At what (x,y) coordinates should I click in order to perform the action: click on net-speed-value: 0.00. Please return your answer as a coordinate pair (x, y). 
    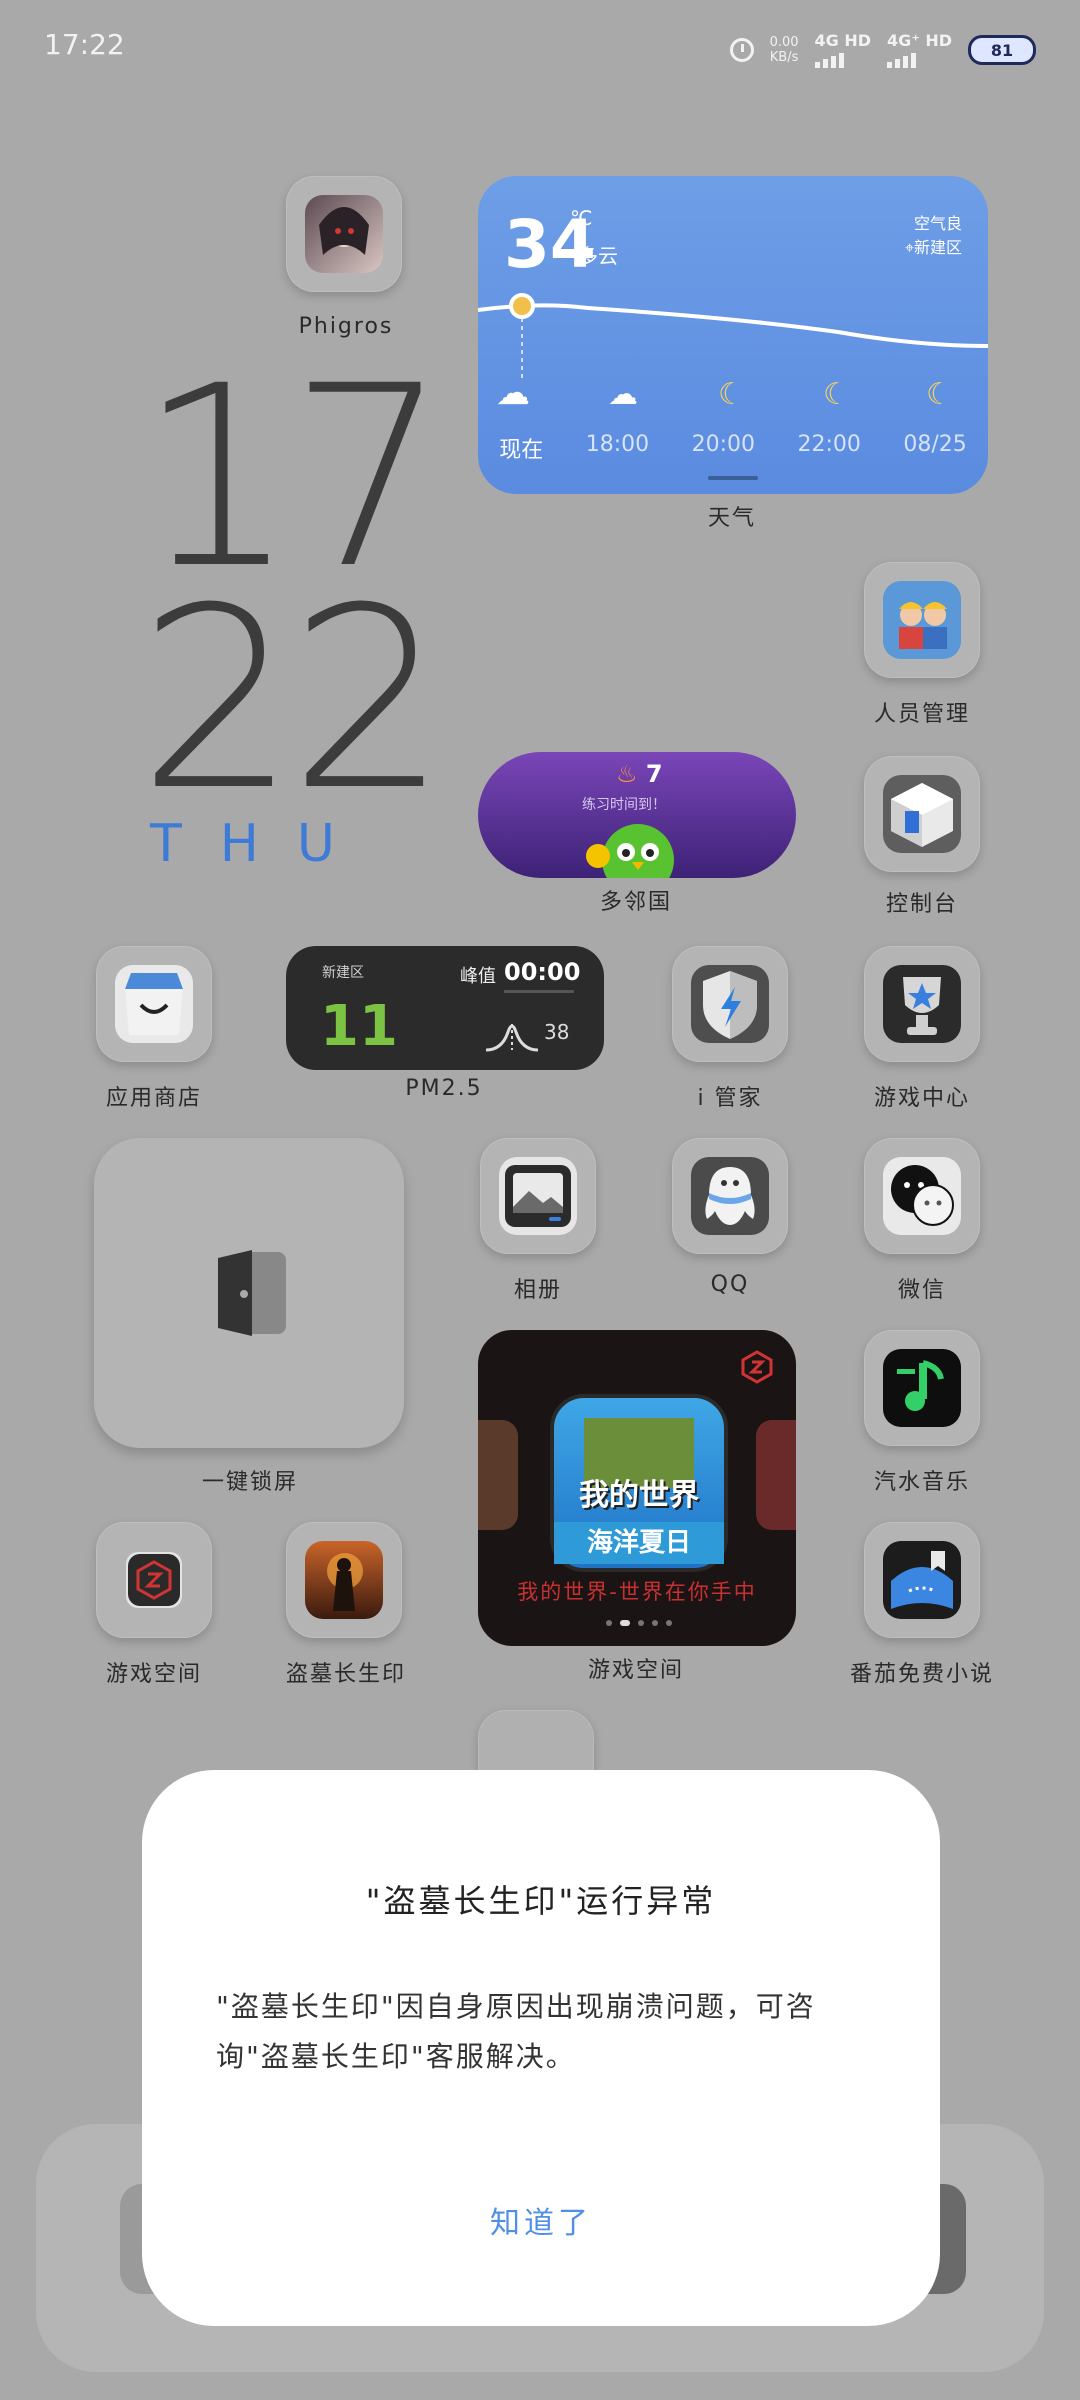
    Looking at the image, I should click on (784, 42).